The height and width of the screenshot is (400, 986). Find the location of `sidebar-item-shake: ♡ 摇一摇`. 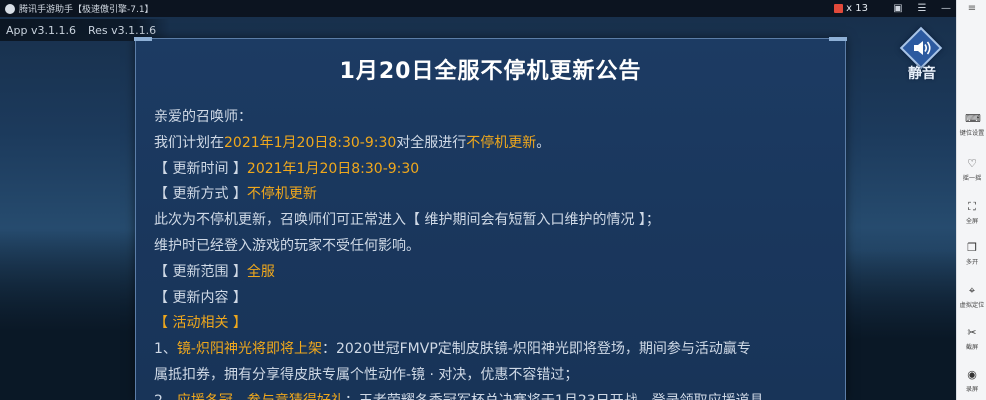

sidebar-item-shake: ♡ 摇一摇 is located at coordinates (971, 178).